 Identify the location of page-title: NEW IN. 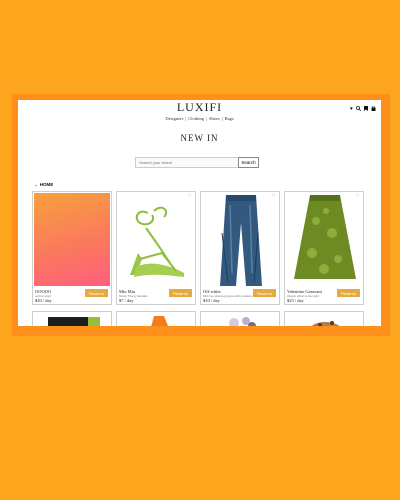
(199, 138).